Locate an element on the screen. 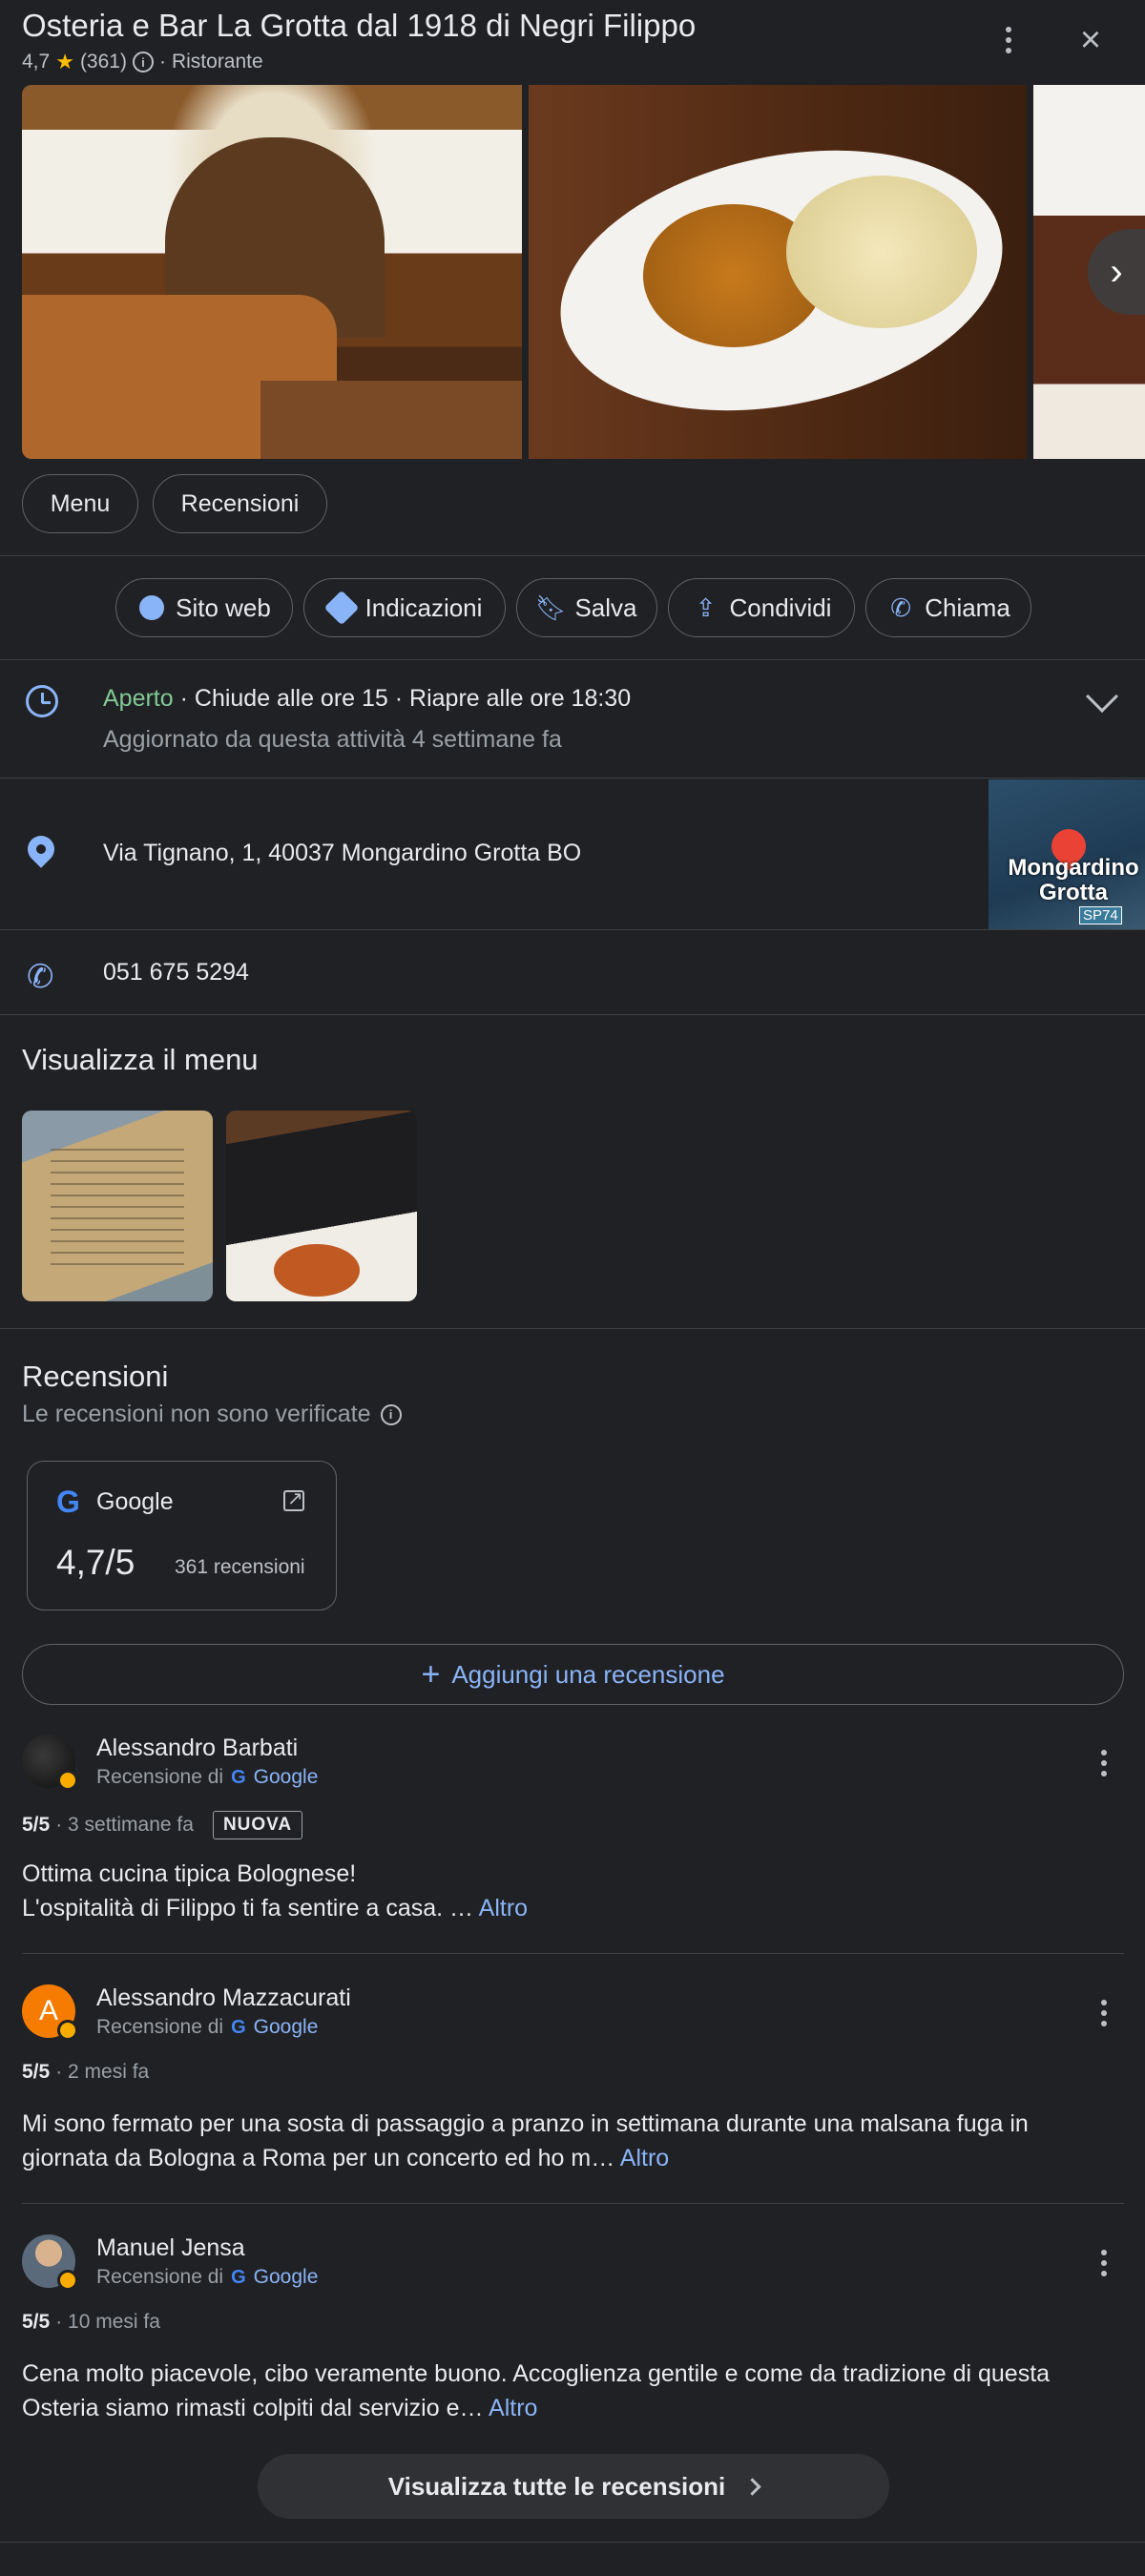 The width and height of the screenshot is (1145, 2576). phone-number: 051 675 5294 is located at coordinates (176, 973).